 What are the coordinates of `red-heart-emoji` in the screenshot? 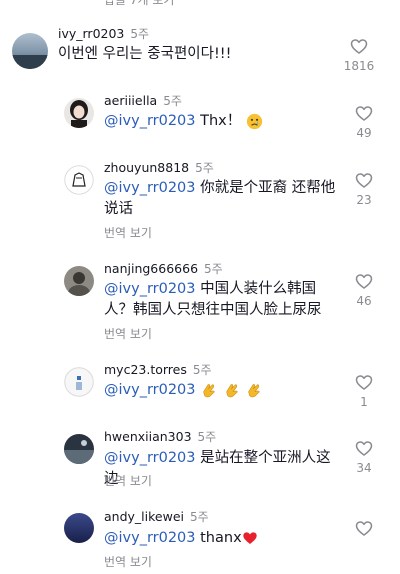 It's located at (250, 538).